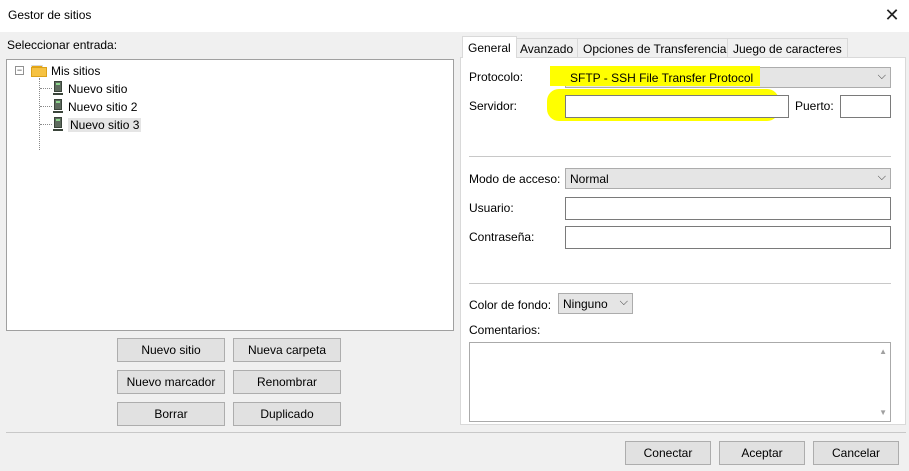 The width and height of the screenshot is (909, 471). Describe the element at coordinates (883, 412) in the screenshot. I see `scroll-down-icon: ▼` at that location.